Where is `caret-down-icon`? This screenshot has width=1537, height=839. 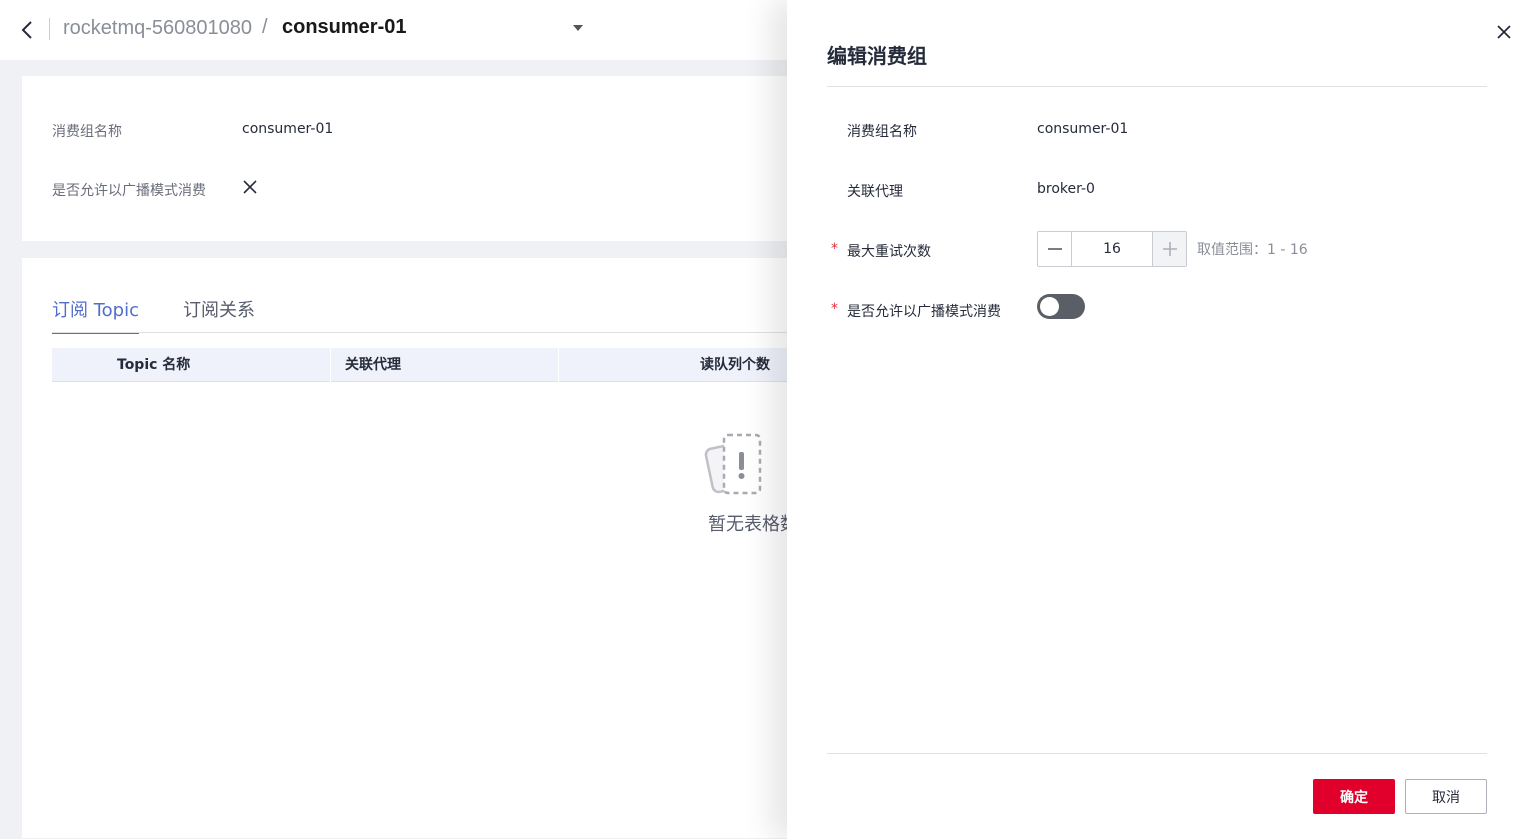
caret-down-icon is located at coordinates (578, 28).